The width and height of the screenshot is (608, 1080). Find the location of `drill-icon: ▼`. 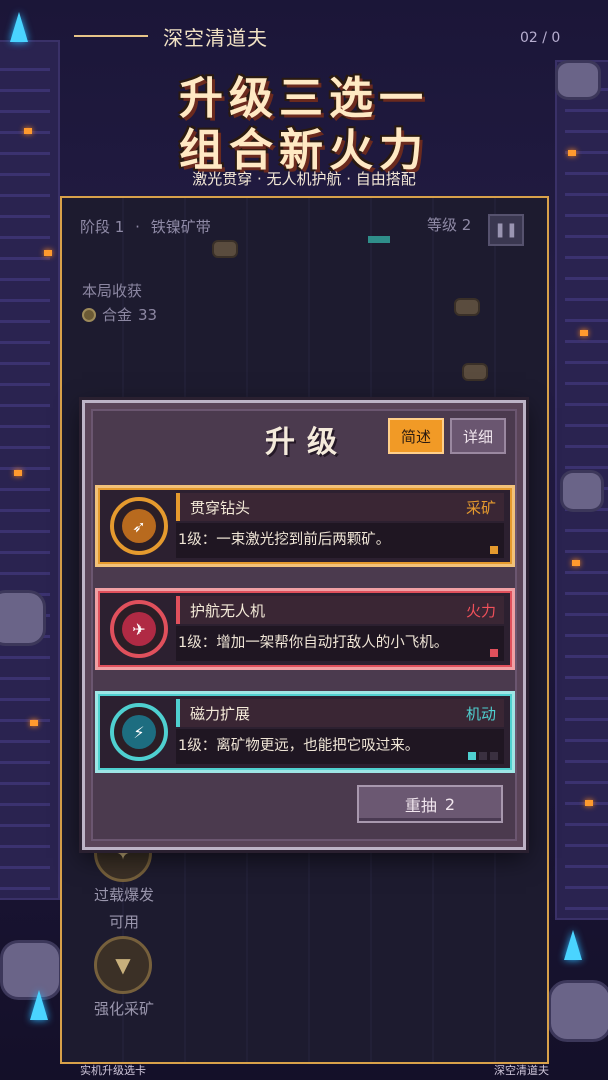

drill-icon: ▼ is located at coordinates (123, 965).